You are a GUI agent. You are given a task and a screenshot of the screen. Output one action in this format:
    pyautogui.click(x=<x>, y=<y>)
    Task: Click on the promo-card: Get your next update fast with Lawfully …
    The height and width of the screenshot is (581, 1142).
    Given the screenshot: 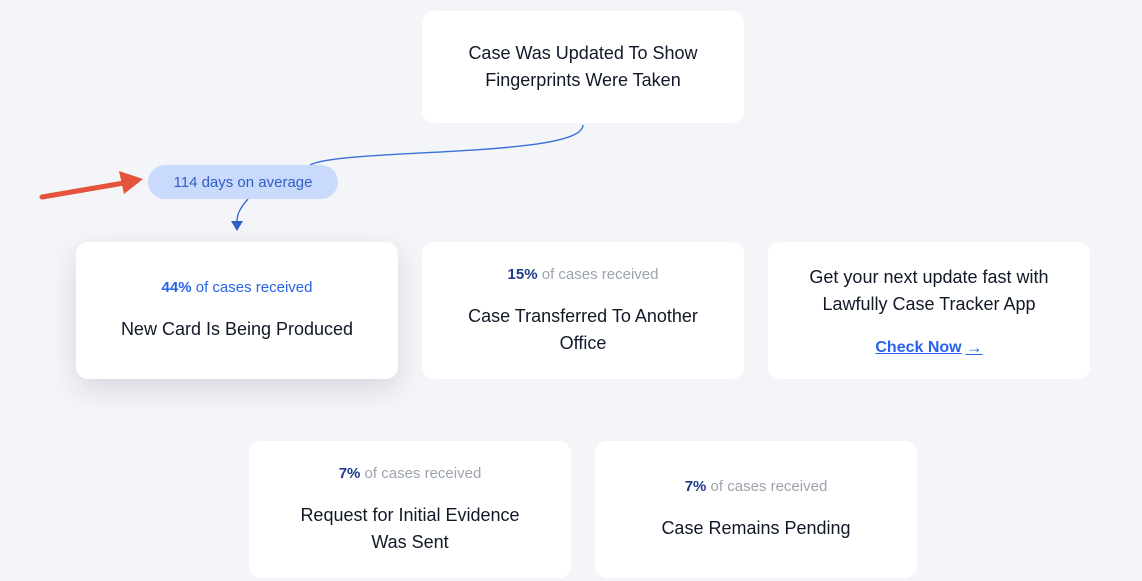 What is the action you would take?
    pyautogui.click(x=929, y=310)
    